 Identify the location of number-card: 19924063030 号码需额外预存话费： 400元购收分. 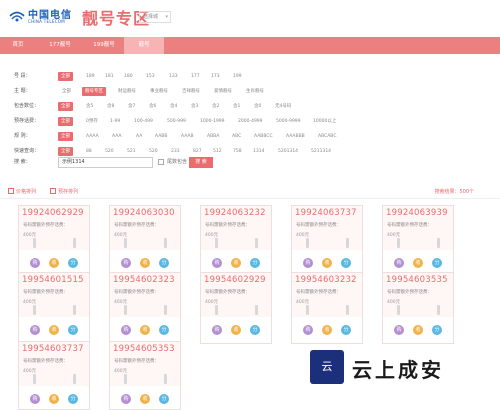
(145, 241).